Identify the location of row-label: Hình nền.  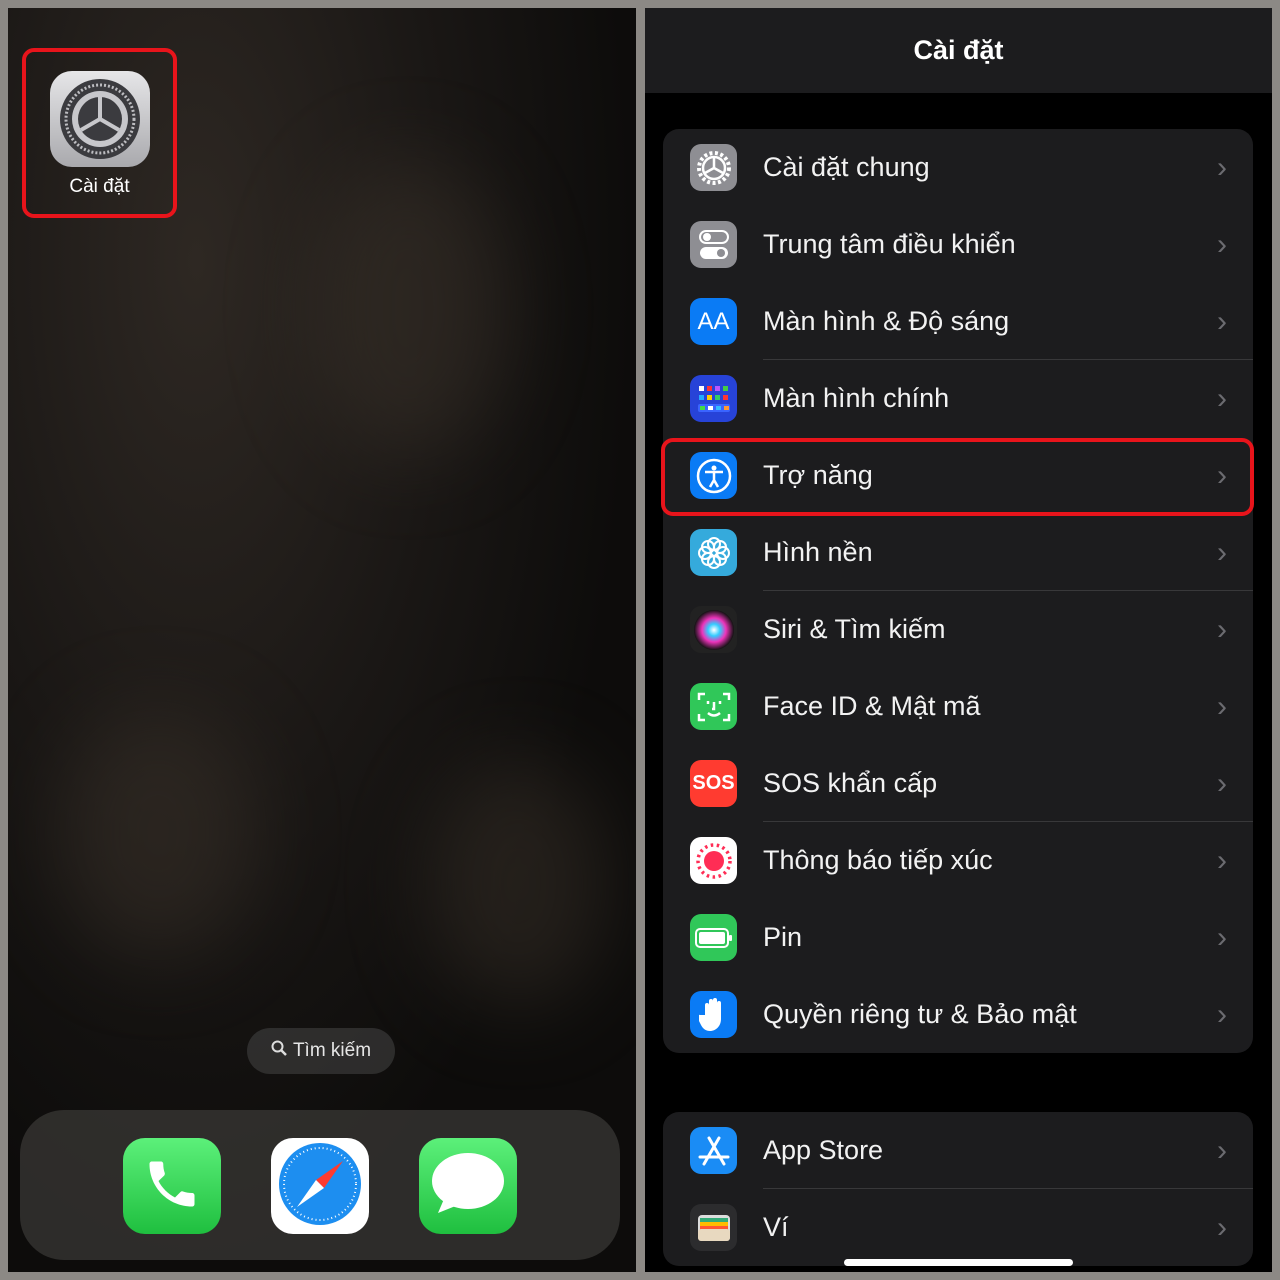
(818, 552).